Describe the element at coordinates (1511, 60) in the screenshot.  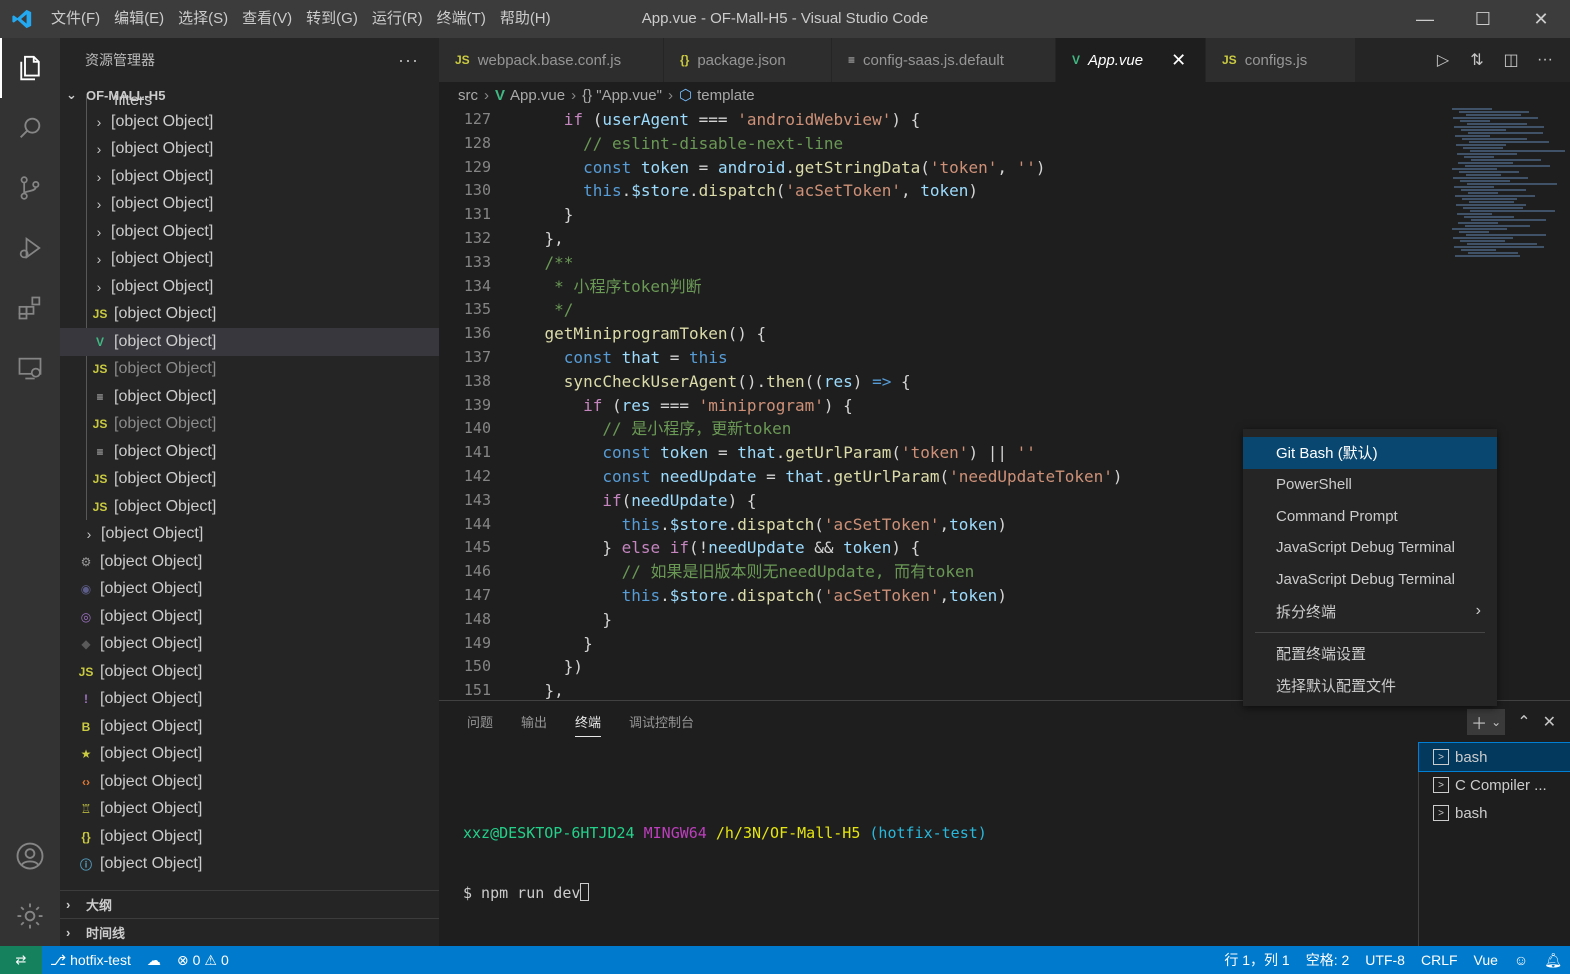
I see `split-editor-icon: ◫` at that location.